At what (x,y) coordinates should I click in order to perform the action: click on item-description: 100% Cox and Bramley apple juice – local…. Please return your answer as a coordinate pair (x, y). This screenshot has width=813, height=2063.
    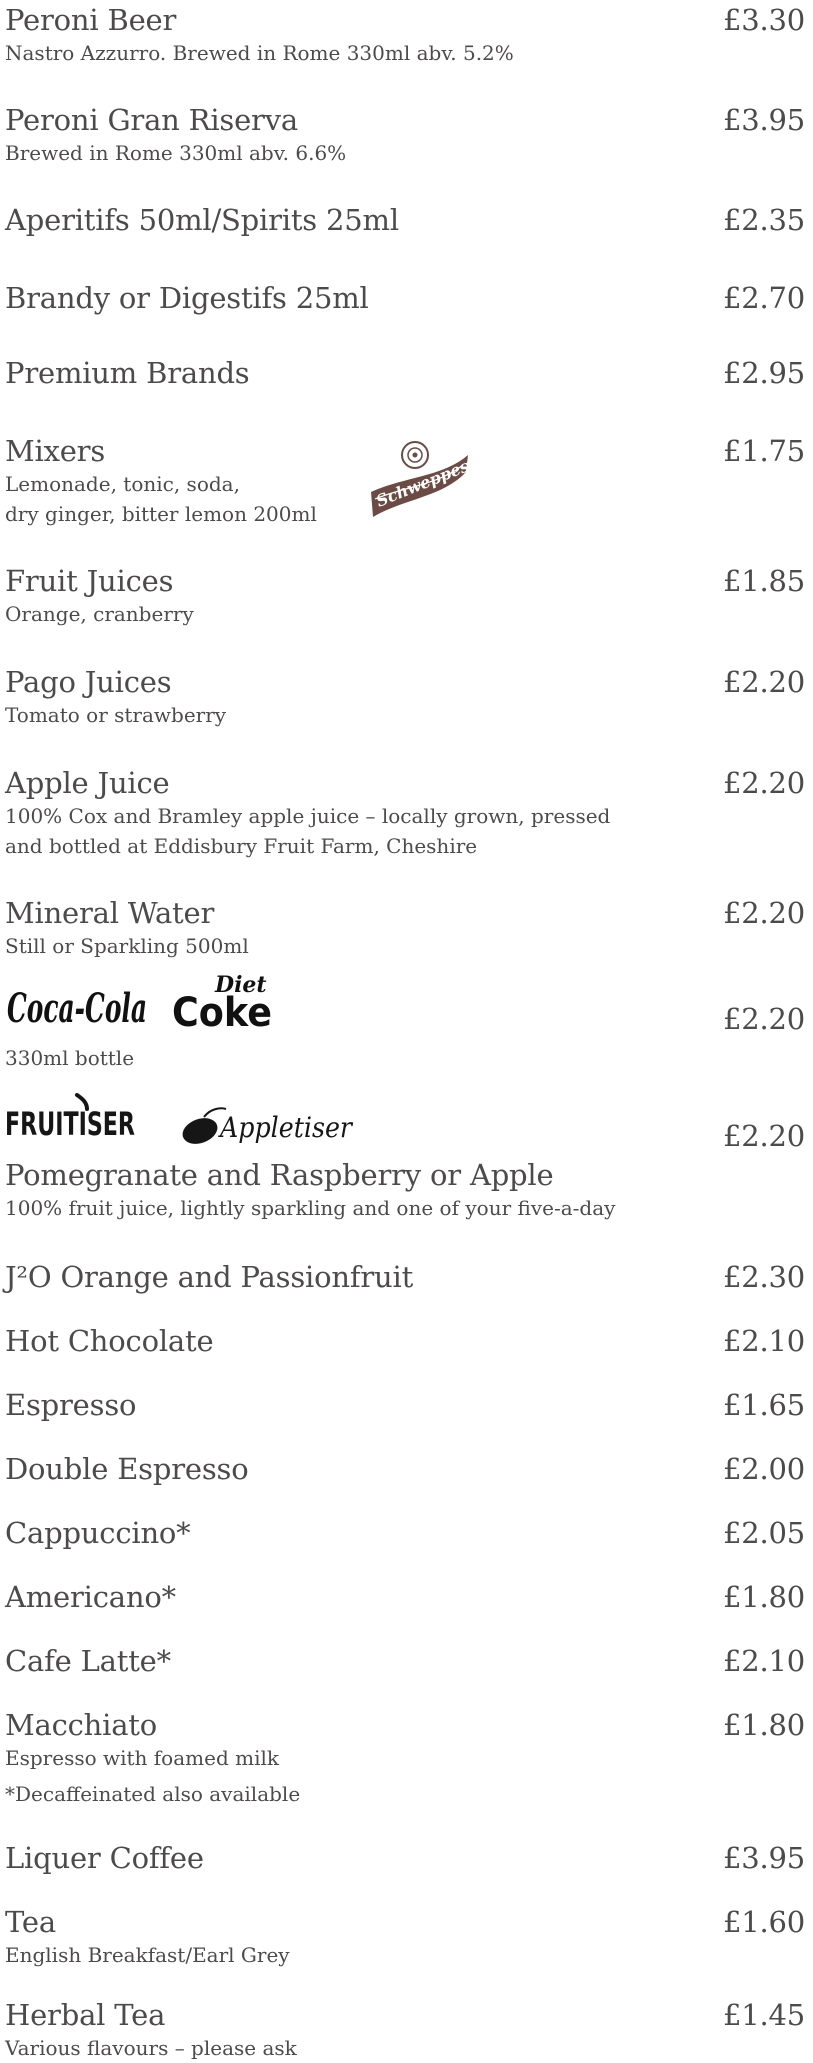
    Looking at the image, I should click on (308, 816).